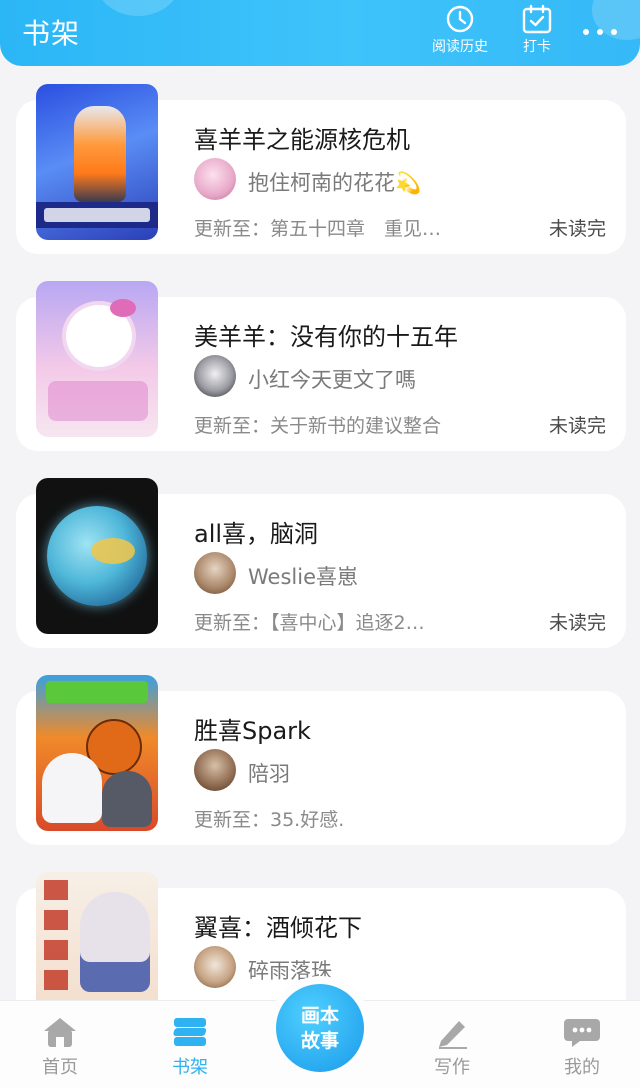 The image size is (640, 1088). I want to click on book-title: 美羊羊：没有你的十五年, so click(326, 337).